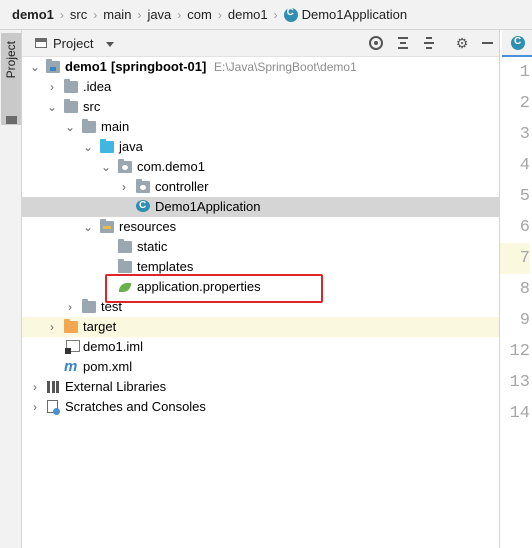 The image size is (532, 548). What do you see at coordinates (97, 86) in the screenshot?
I see `tree-node-label: .idea` at bounding box center [97, 86].